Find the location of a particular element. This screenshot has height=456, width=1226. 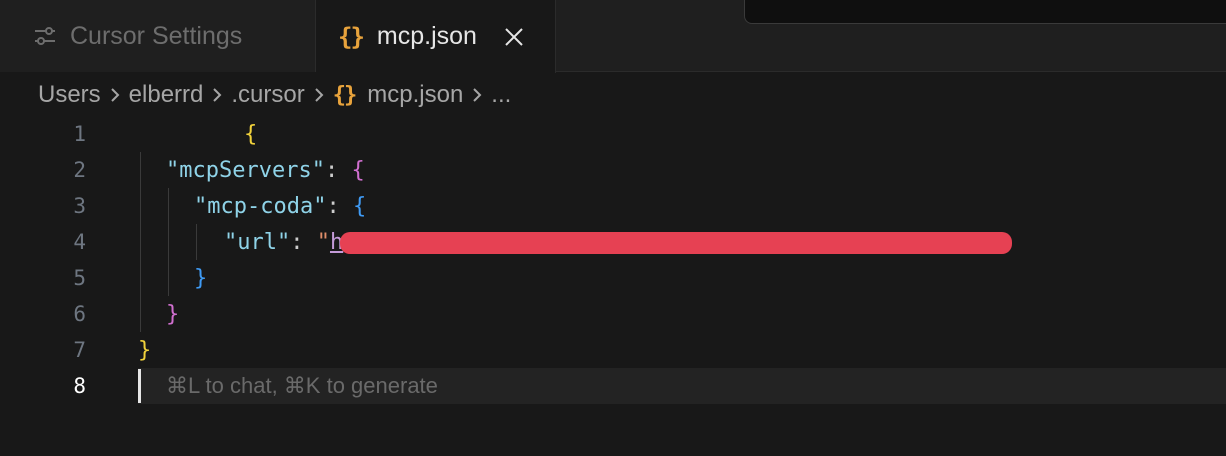

code-line: 7 } is located at coordinates (613, 350).